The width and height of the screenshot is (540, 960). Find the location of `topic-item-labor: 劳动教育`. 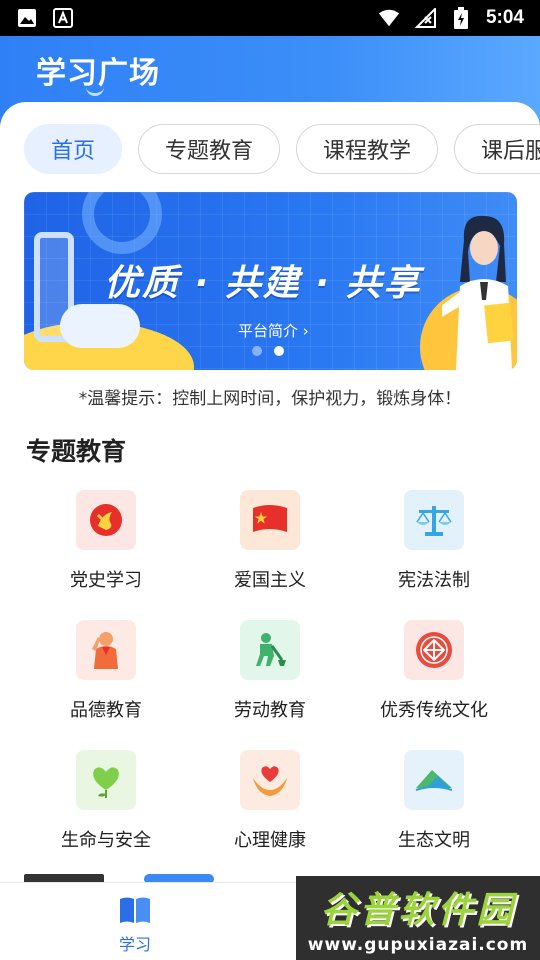

topic-item-labor: 劳动教育 is located at coordinates (270, 671).